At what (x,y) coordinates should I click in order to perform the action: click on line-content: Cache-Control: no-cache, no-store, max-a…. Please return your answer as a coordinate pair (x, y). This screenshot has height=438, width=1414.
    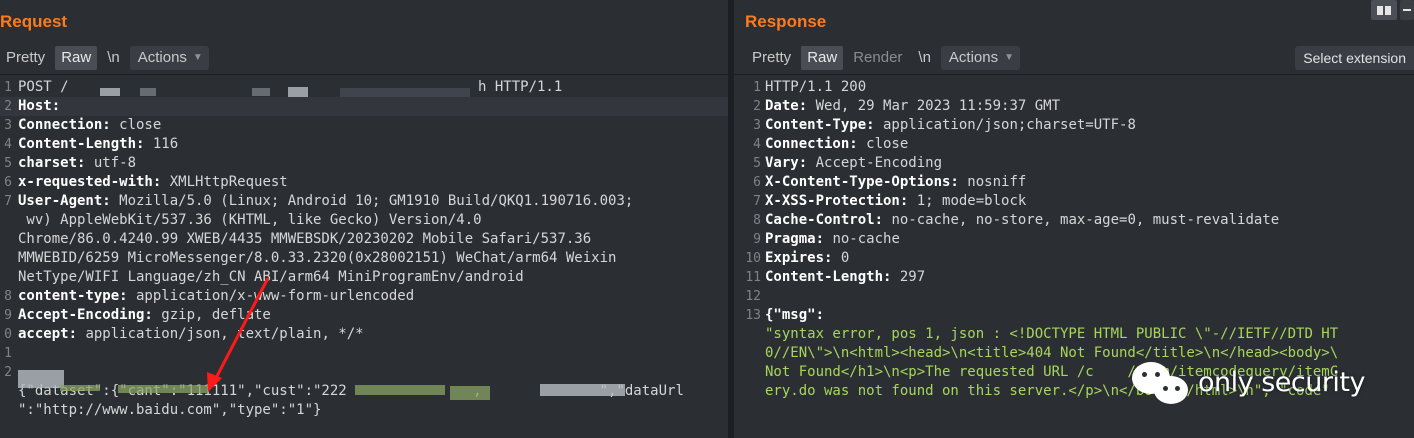
    Looking at the image, I should click on (1022, 220).